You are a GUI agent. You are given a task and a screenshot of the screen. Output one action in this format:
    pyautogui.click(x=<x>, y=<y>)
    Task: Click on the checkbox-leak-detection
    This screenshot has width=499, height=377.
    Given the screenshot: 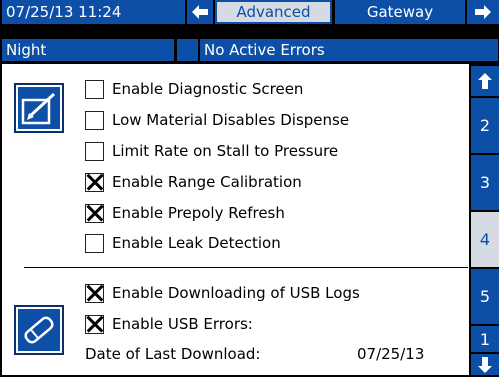 What is the action you would take?
    pyautogui.click(x=94, y=243)
    